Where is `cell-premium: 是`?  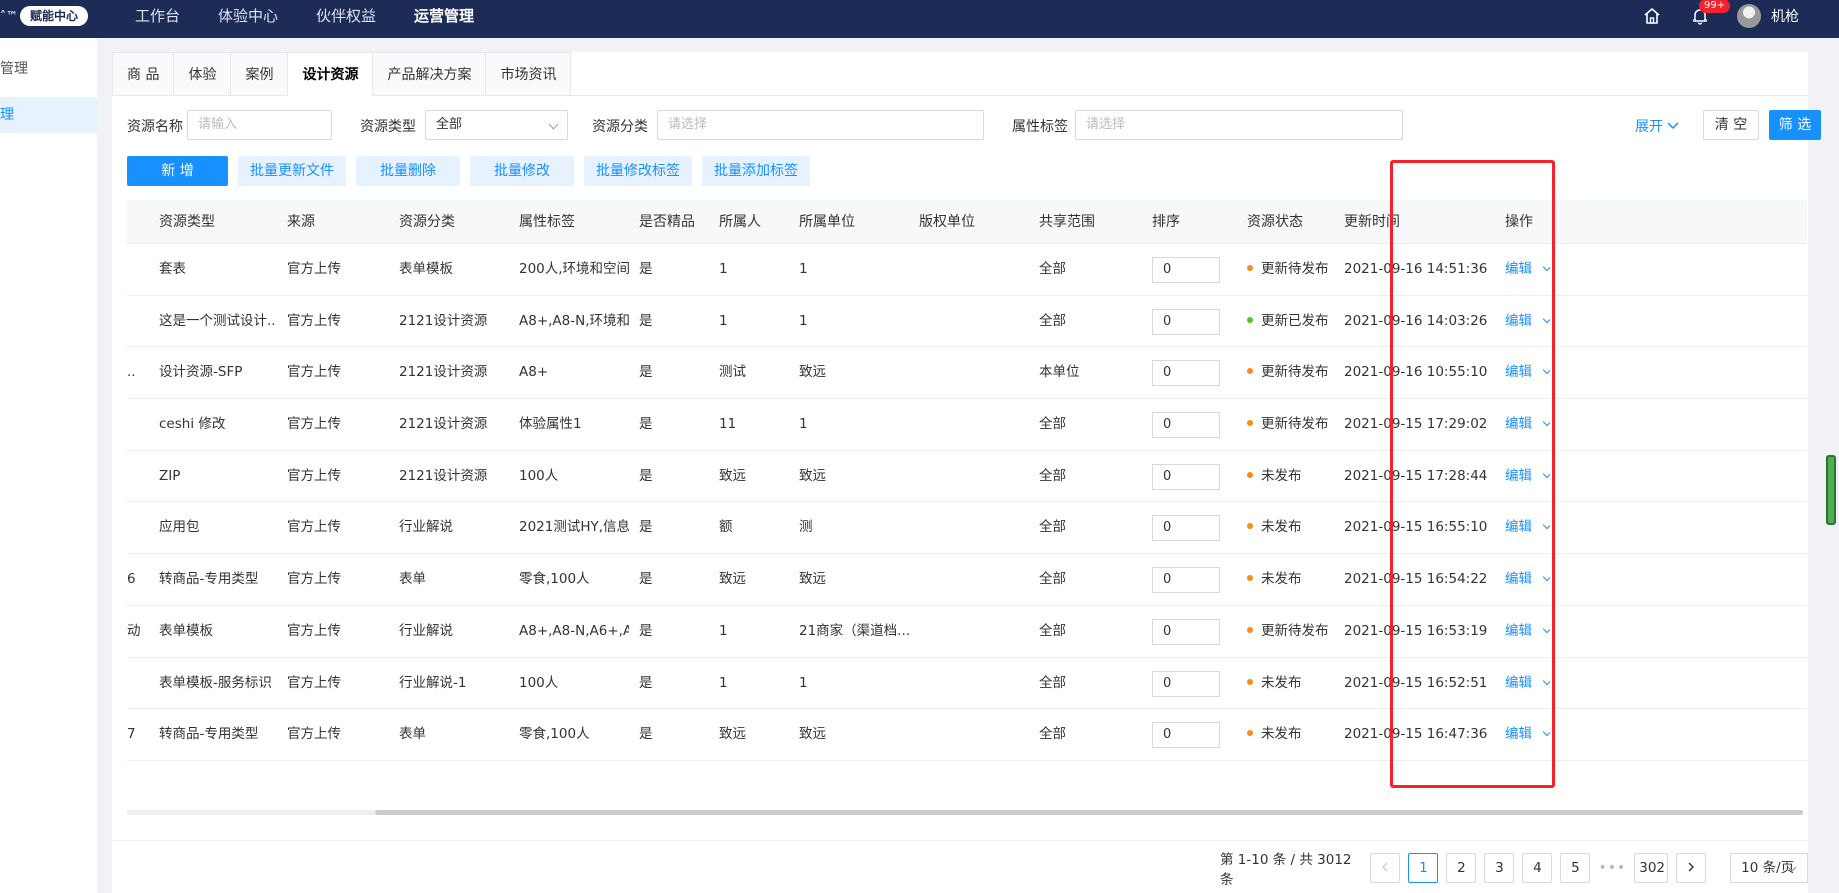 cell-premium: 是 is located at coordinates (646, 320).